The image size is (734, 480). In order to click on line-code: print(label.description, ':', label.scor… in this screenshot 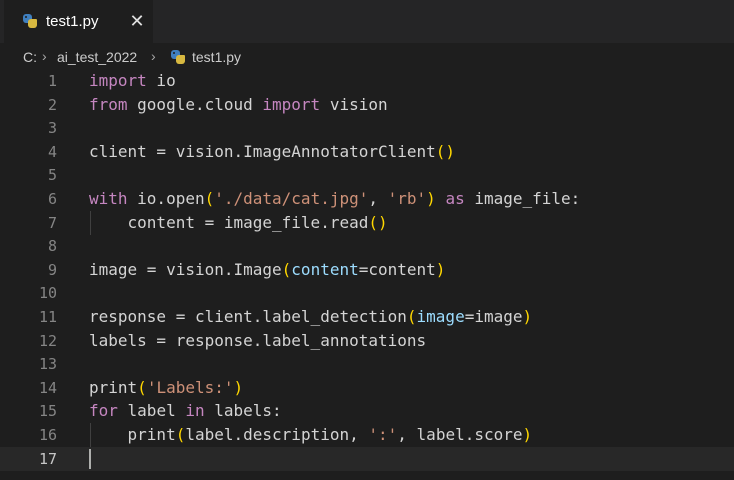, I will do `click(311, 435)`.